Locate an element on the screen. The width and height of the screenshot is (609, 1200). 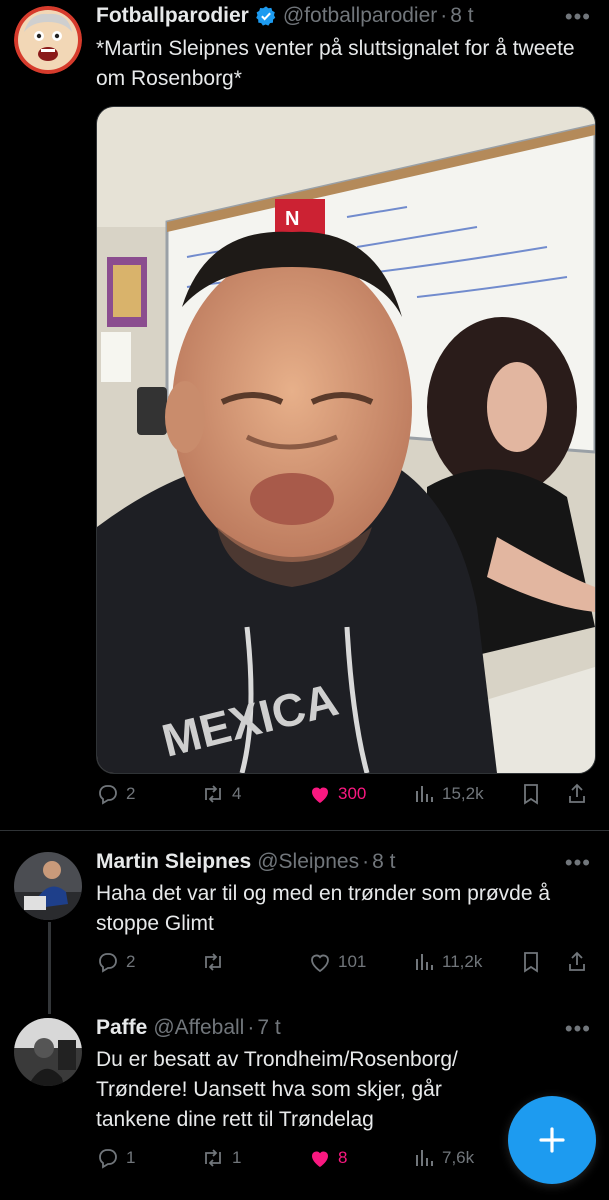
author-name: Martin Sleipnes is located at coordinates (173, 862).